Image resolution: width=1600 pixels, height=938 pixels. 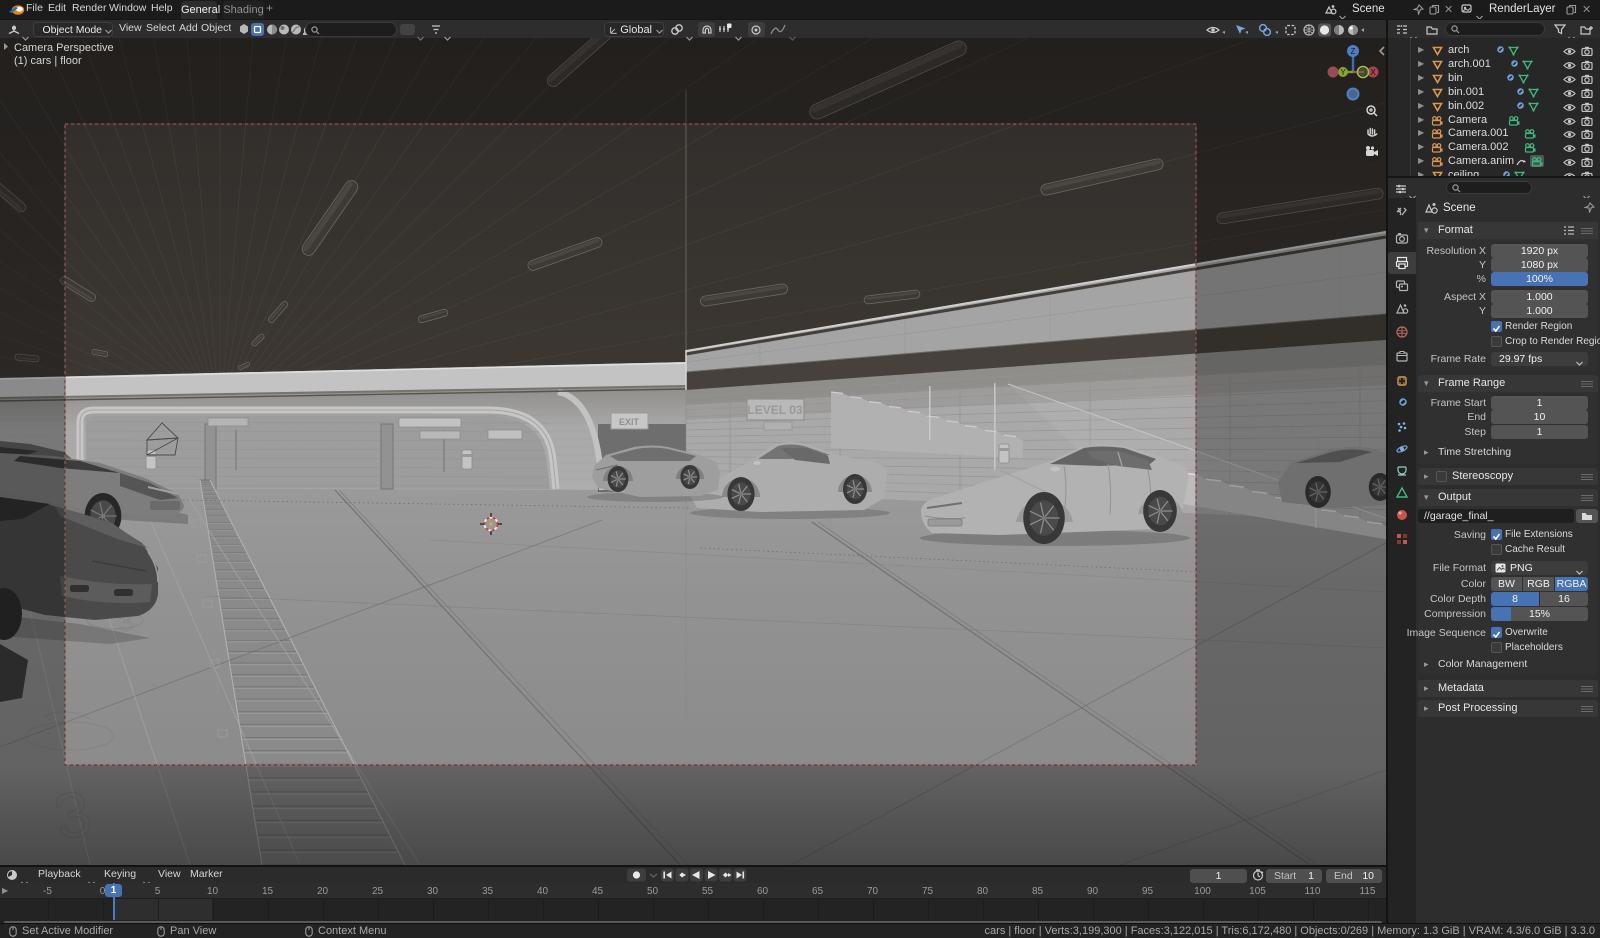 I want to click on svg-text: X, so click(x=1373, y=72).